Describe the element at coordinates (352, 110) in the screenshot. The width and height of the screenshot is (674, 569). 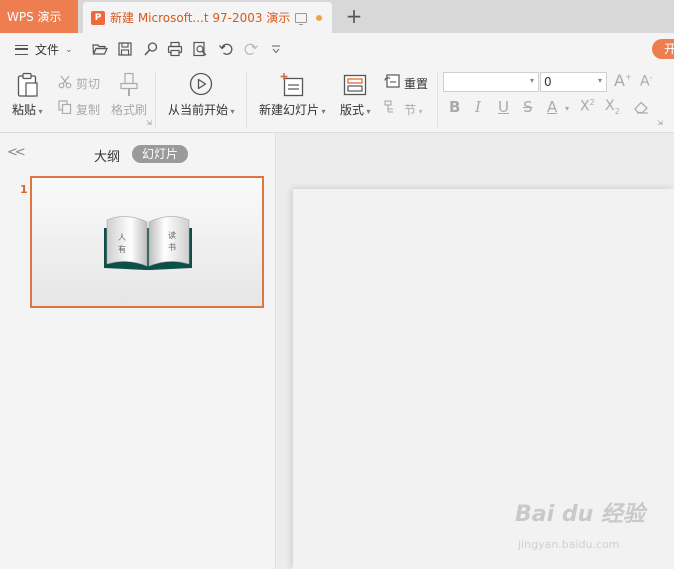
I see `layout-label: 版式` at that location.